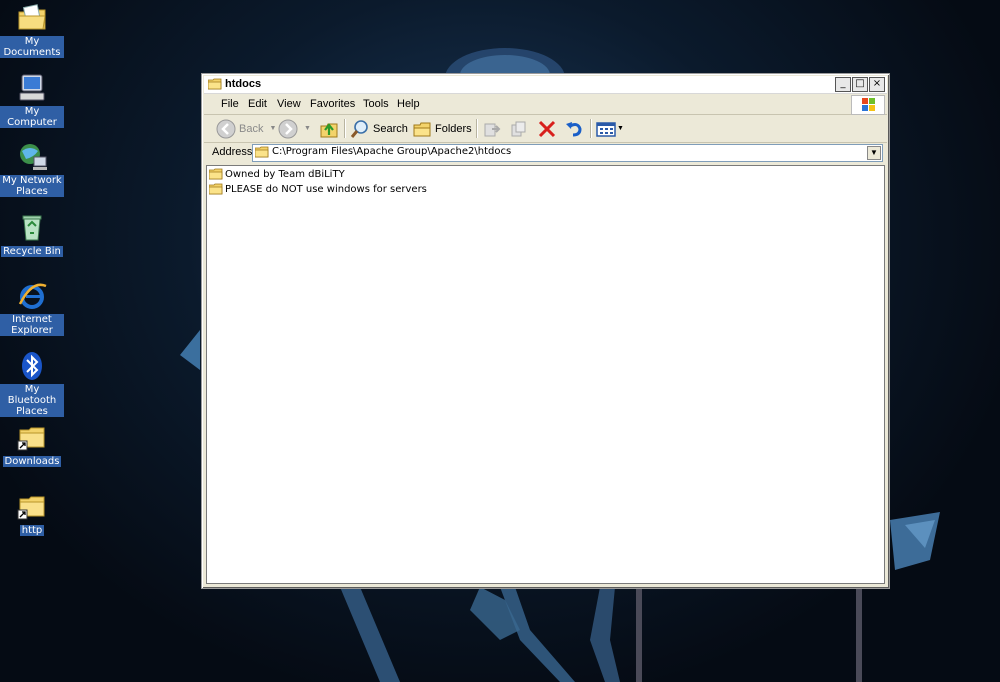 This screenshot has width=1000, height=682. What do you see at coordinates (243, 84) in the screenshot?
I see `window-title: htdocs` at bounding box center [243, 84].